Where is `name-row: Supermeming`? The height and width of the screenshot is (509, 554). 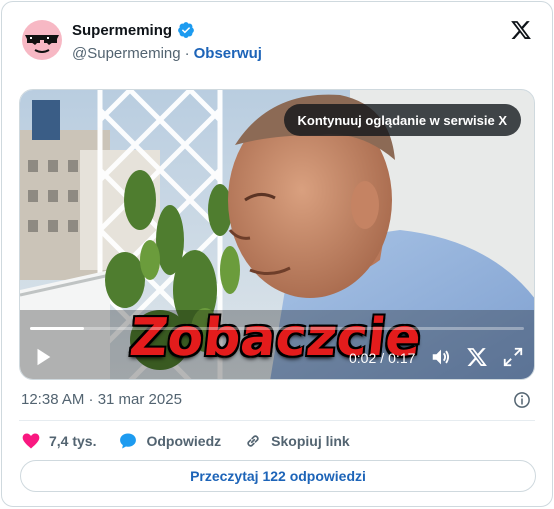 name-row: Supermeming is located at coordinates (133, 30).